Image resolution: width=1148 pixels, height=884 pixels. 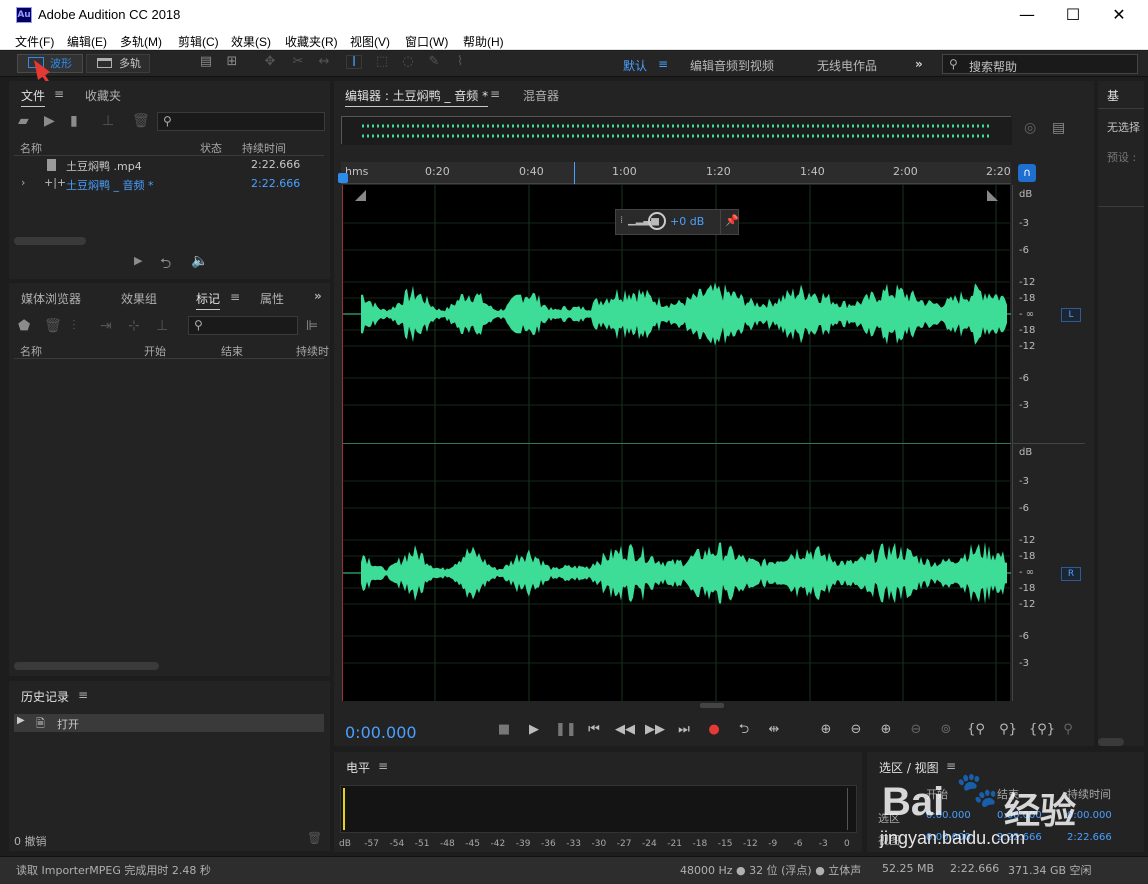 I want to click on current-time-display: 0:00.000, so click(x=381, y=732).